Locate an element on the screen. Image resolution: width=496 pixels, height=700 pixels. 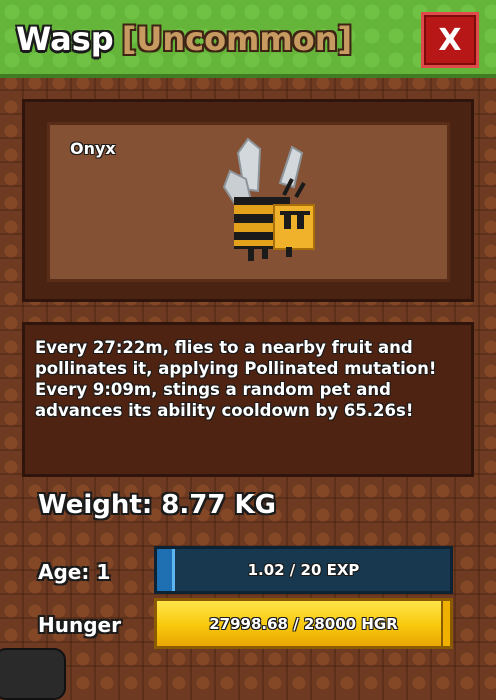
hunger-progress-bar: 27998.68 / 28000 HGR is located at coordinates (303, 623).